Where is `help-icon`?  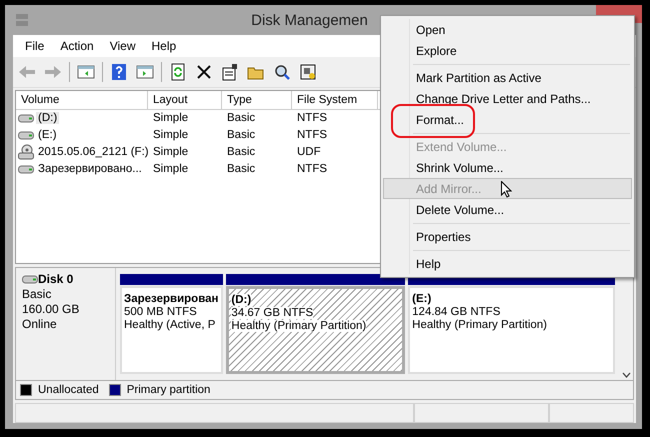 help-icon is located at coordinates (119, 72).